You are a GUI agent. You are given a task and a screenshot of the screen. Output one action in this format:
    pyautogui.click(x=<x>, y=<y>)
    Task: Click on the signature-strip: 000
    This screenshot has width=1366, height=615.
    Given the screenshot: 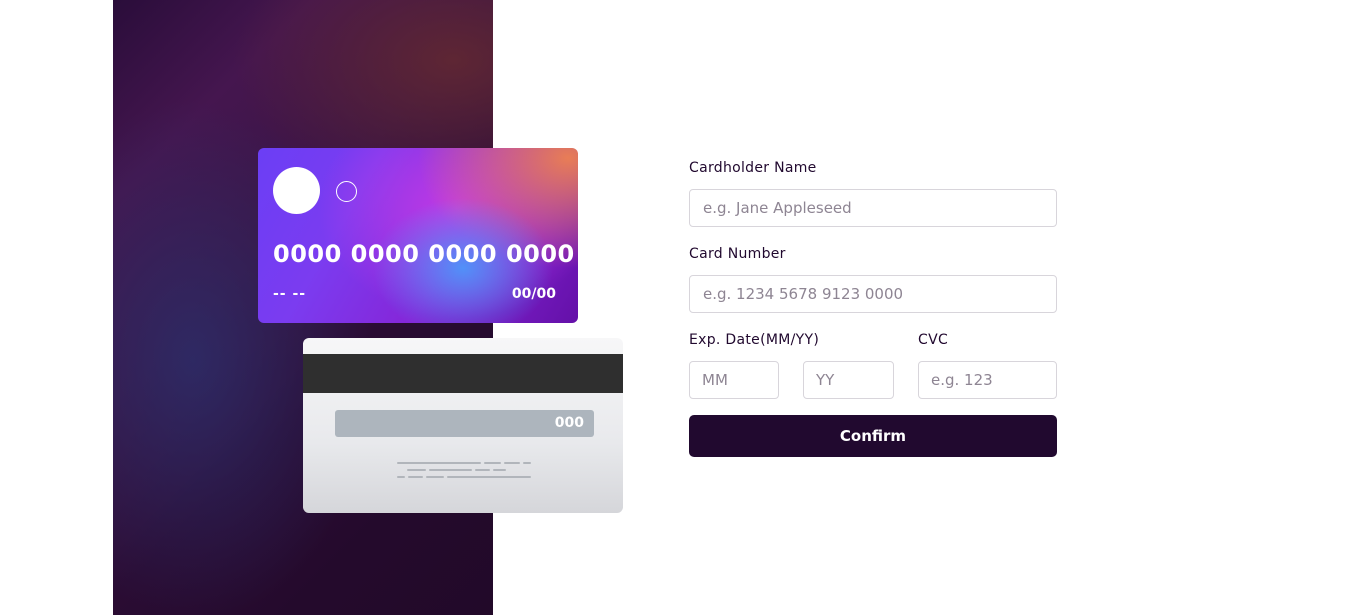 What is the action you would take?
    pyautogui.click(x=464, y=423)
    